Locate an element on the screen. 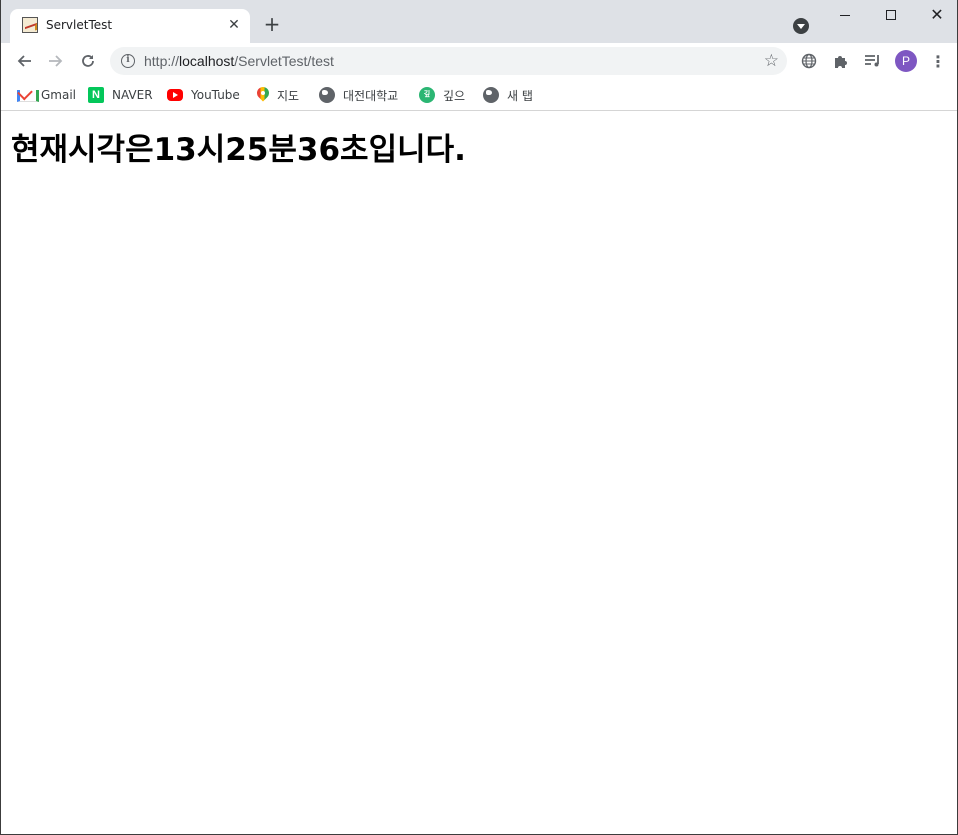 This screenshot has height=835, width=958. forward-arrow-icon is located at coordinates (56, 61).